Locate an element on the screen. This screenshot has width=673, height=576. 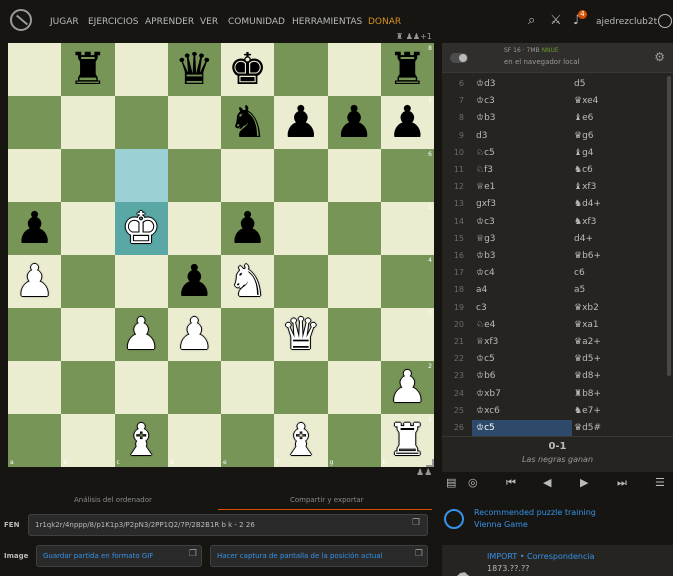
white-rook-icon: ♜ is located at coordinates (407, 440).